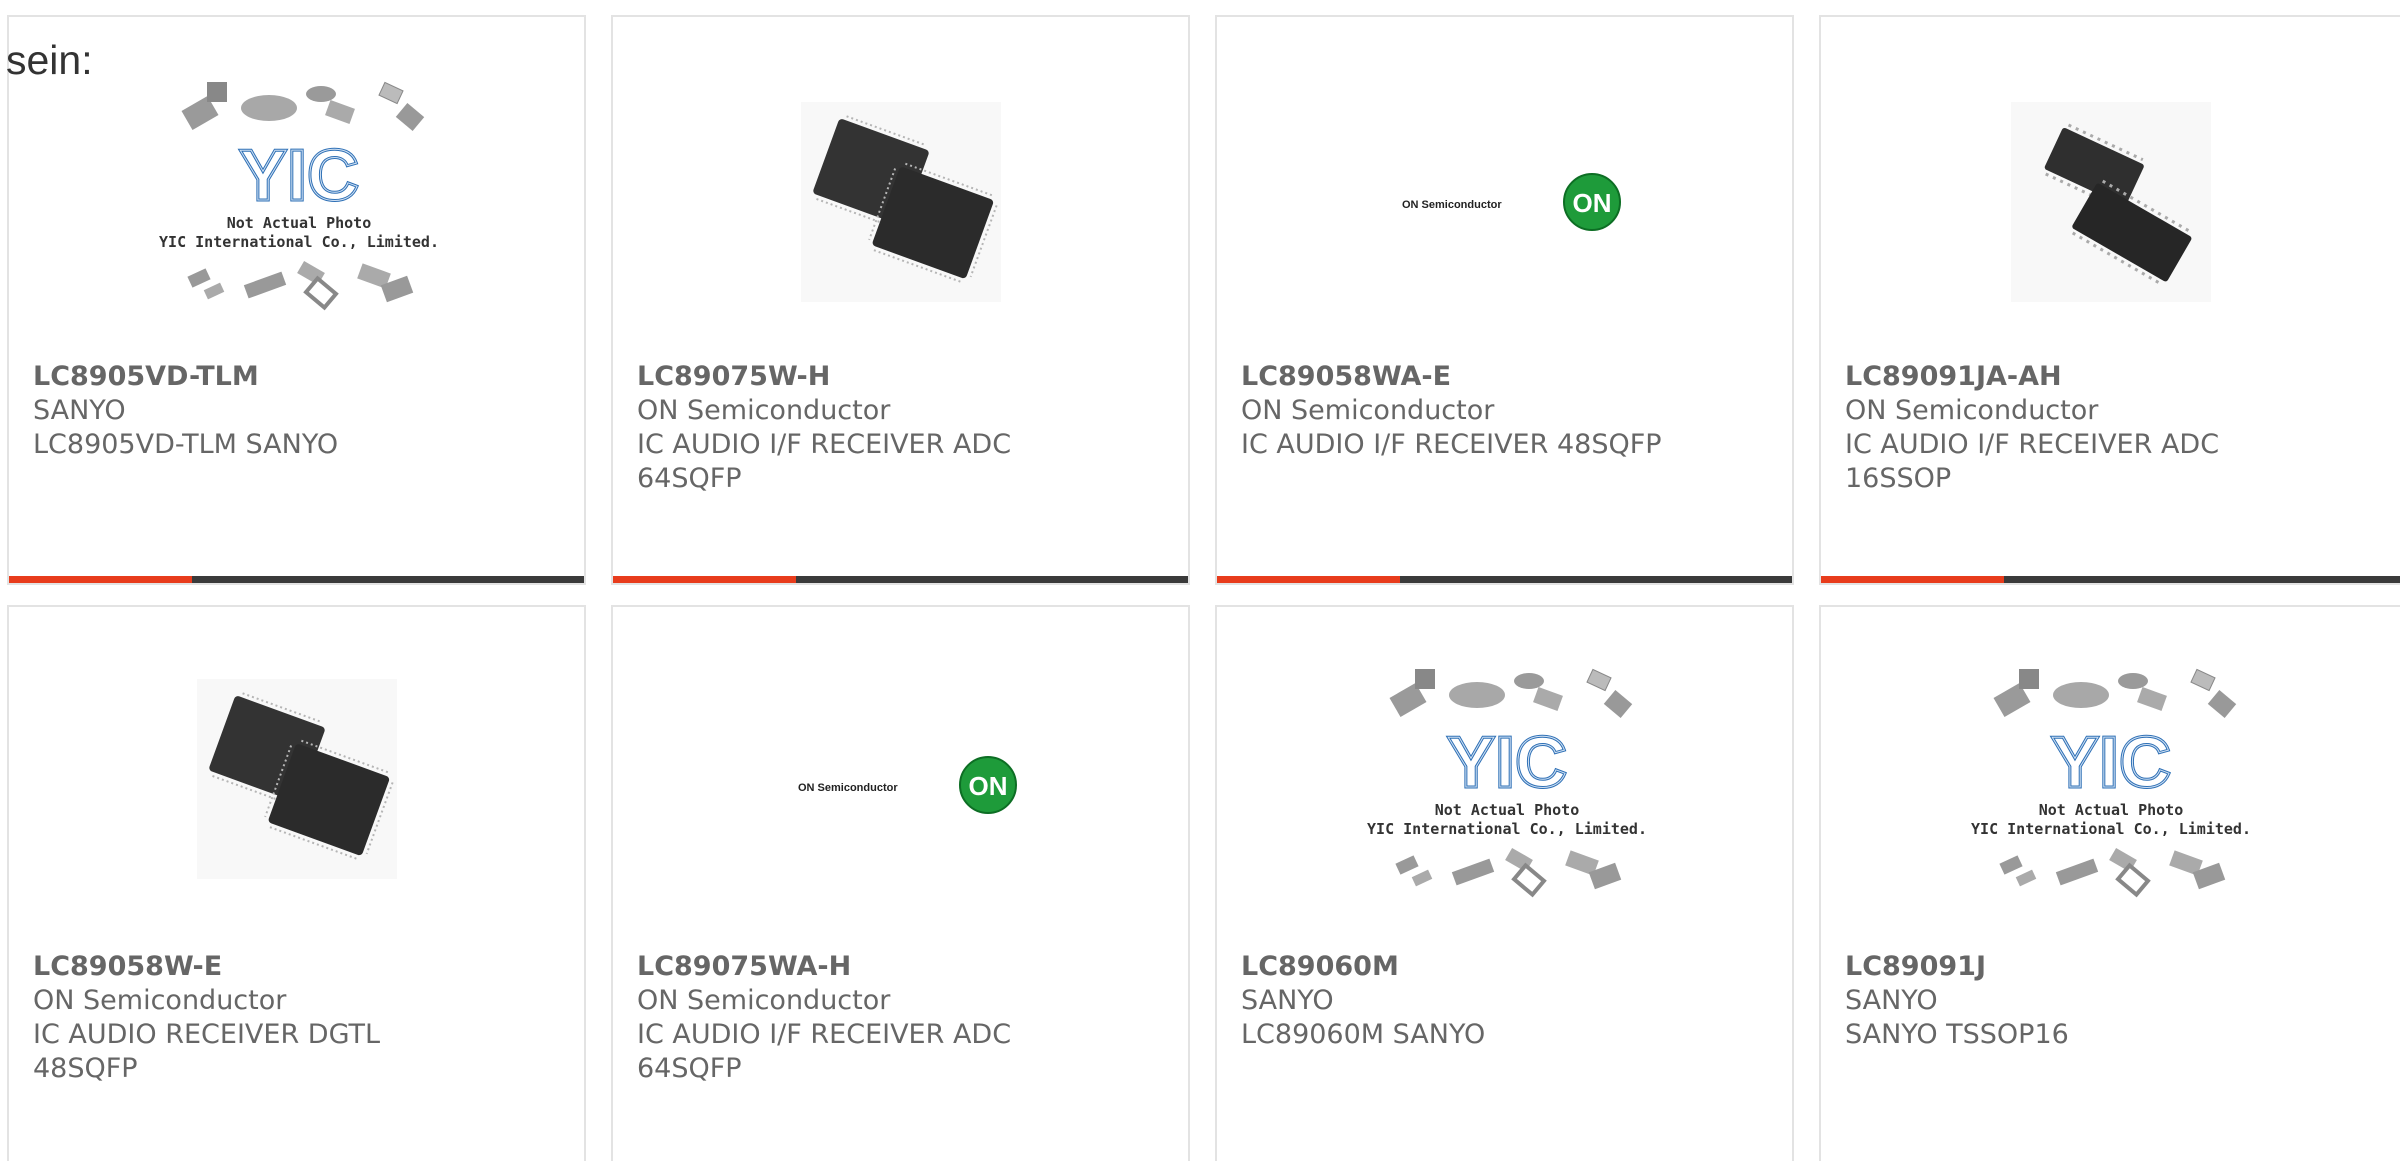 The width and height of the screenshot is (2400, 1161). I want to click on description: LC8905VD-TLM SANYO, so click(186, 444).